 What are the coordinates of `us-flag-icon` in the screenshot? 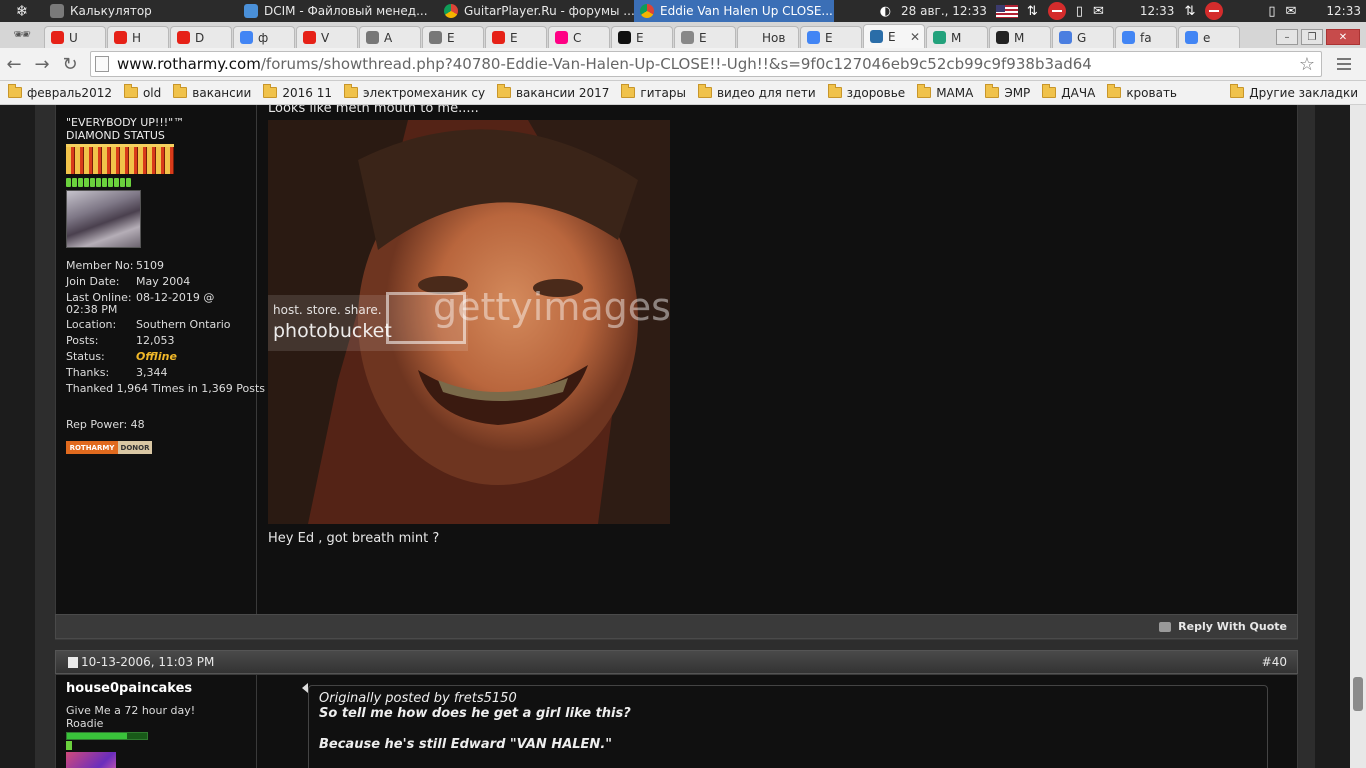 It's located at (1006, 11).